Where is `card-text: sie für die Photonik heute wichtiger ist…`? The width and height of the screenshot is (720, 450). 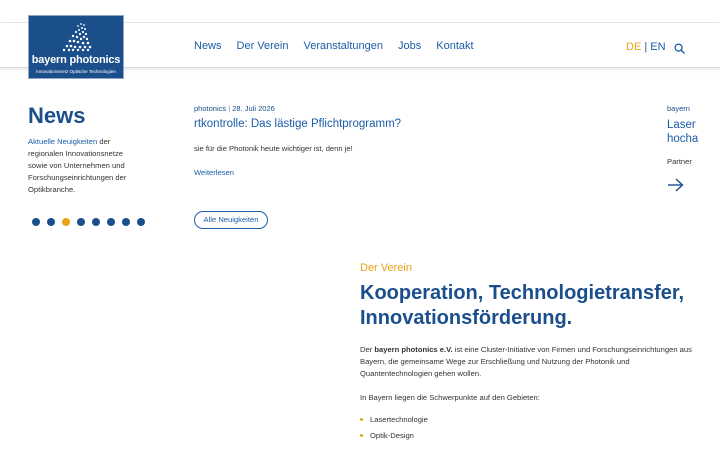
card-text: sie für die Photonik heute wichtiger ist… is located at coordinates (273, 148).